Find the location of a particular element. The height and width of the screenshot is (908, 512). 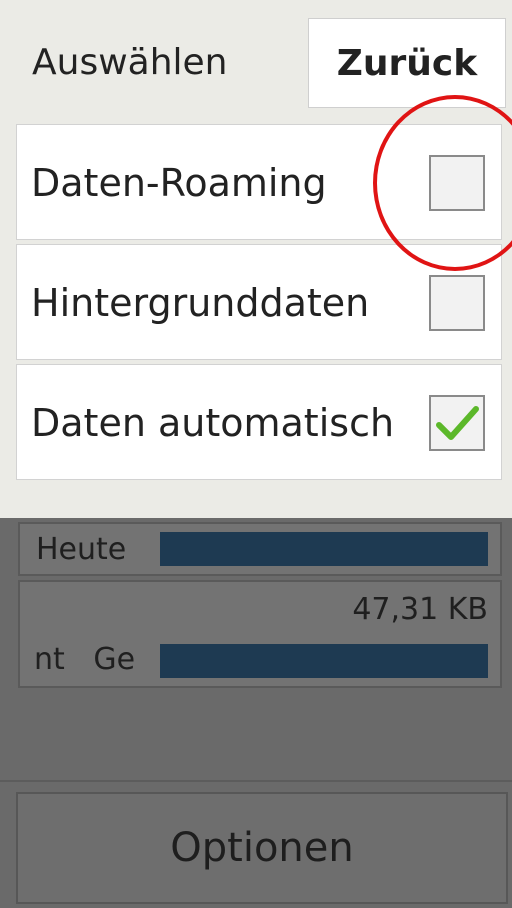

option-label: Daten automatisch is located at coordinates (213, 423).